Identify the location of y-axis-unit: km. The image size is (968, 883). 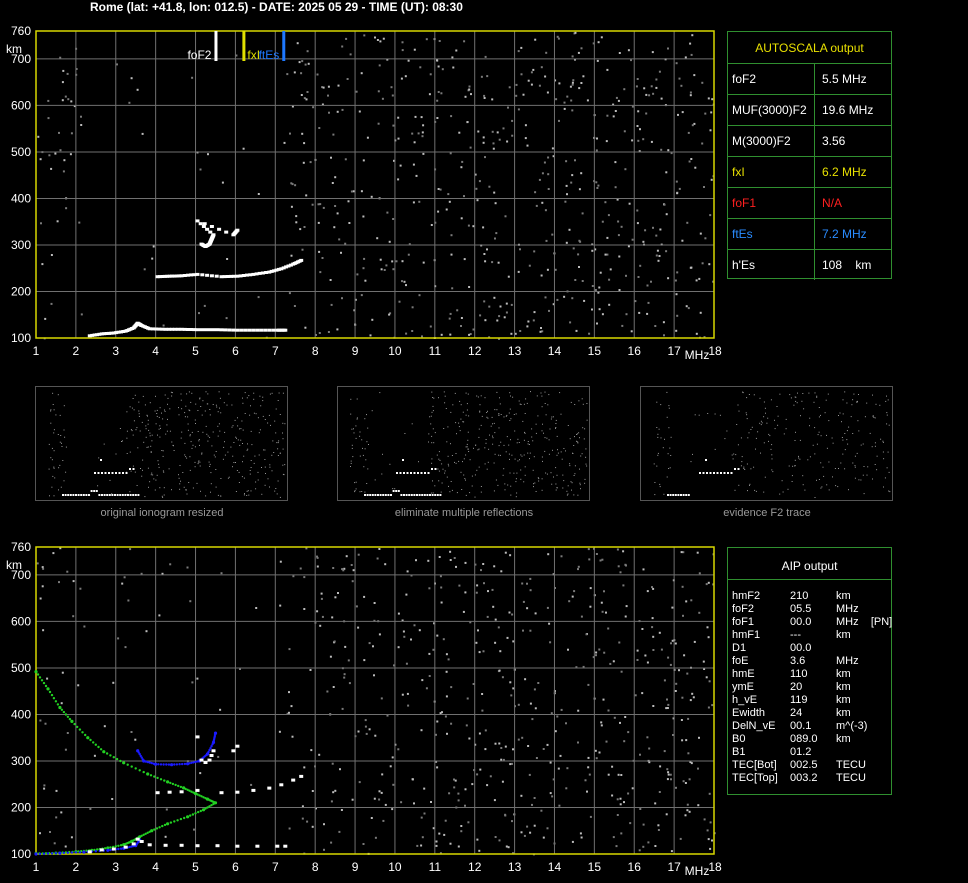
(14, 565).